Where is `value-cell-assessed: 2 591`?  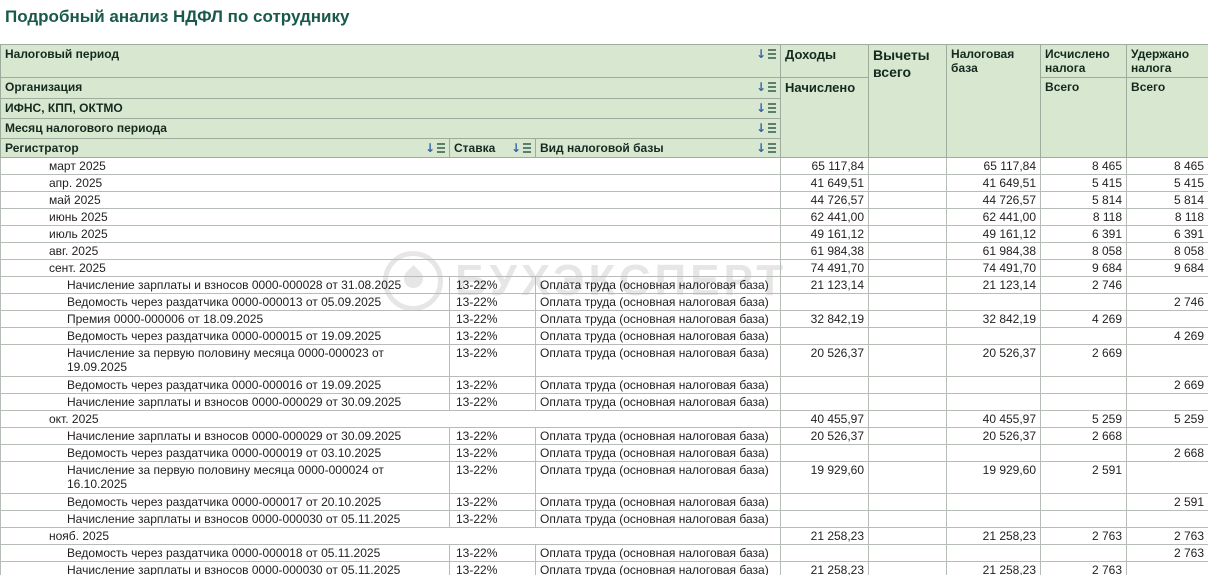 value-cell-assessed: 2 591 is located at coordinates (1084, 477).